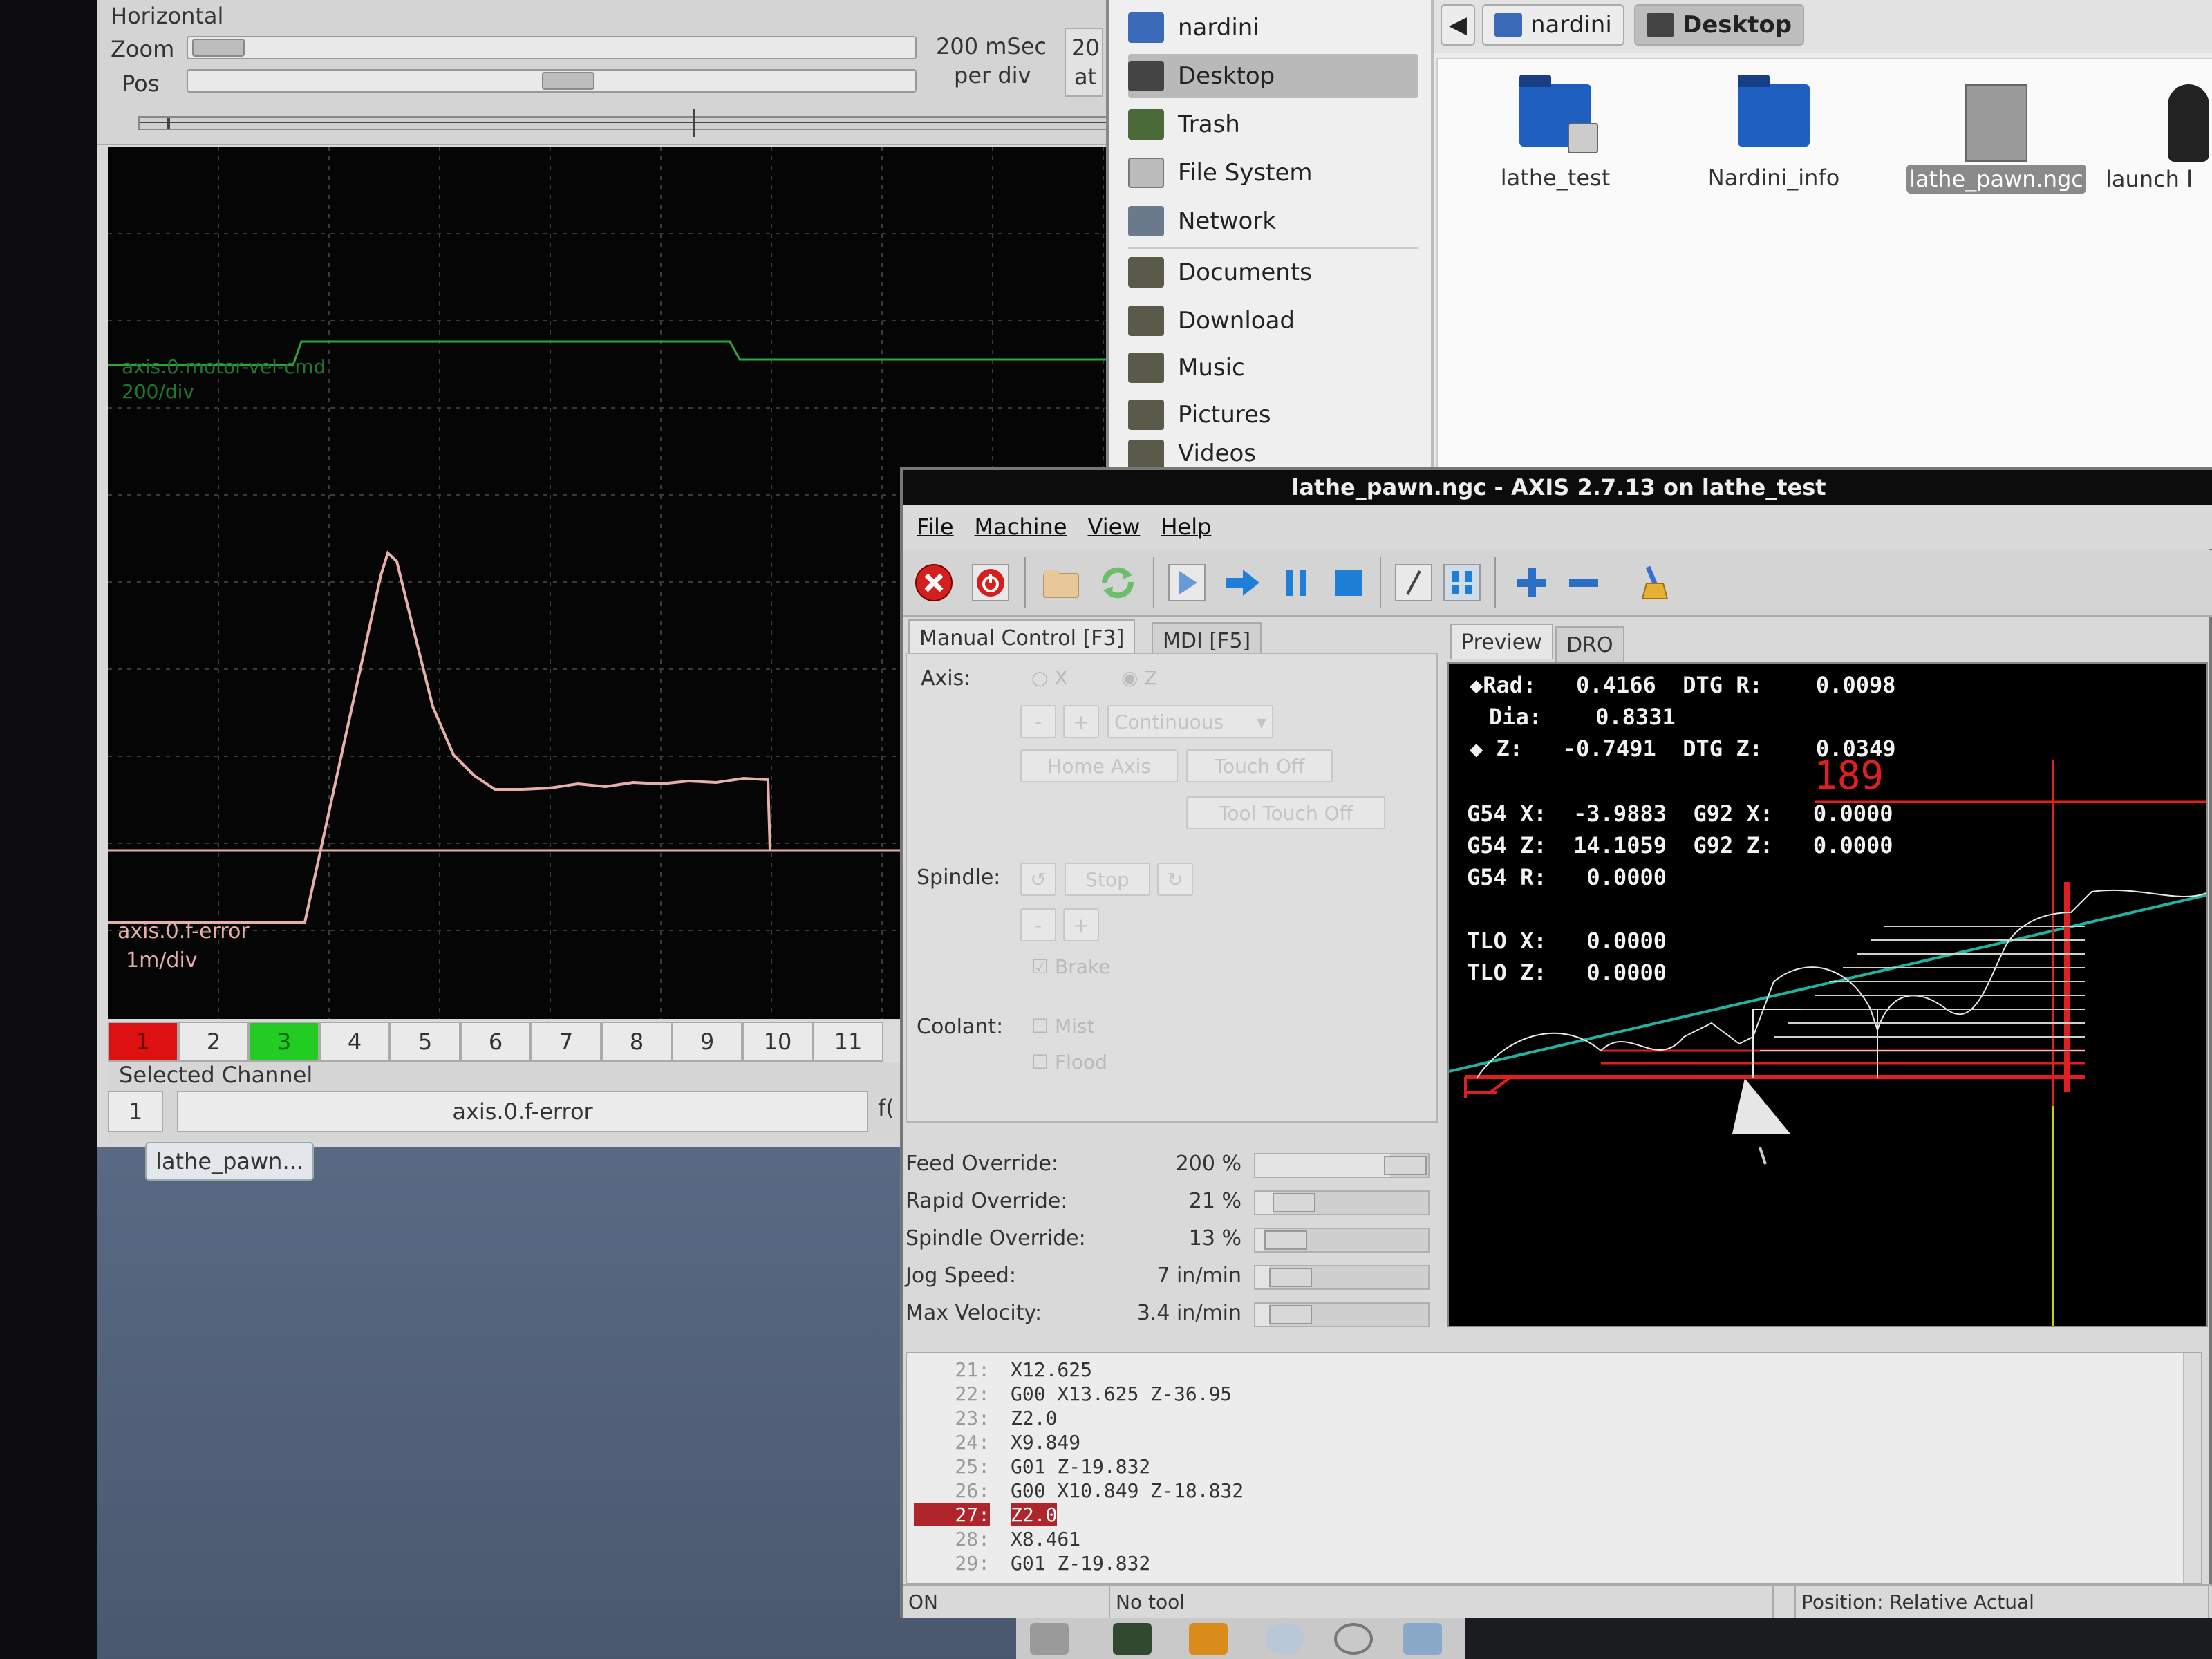 Image resolution: width=2212 pixels, height=1659 pixels. Describe the element at coordinates (1190, 721) in the screenshot. I see `jog-increment-select: Continuous ▾` at that location.